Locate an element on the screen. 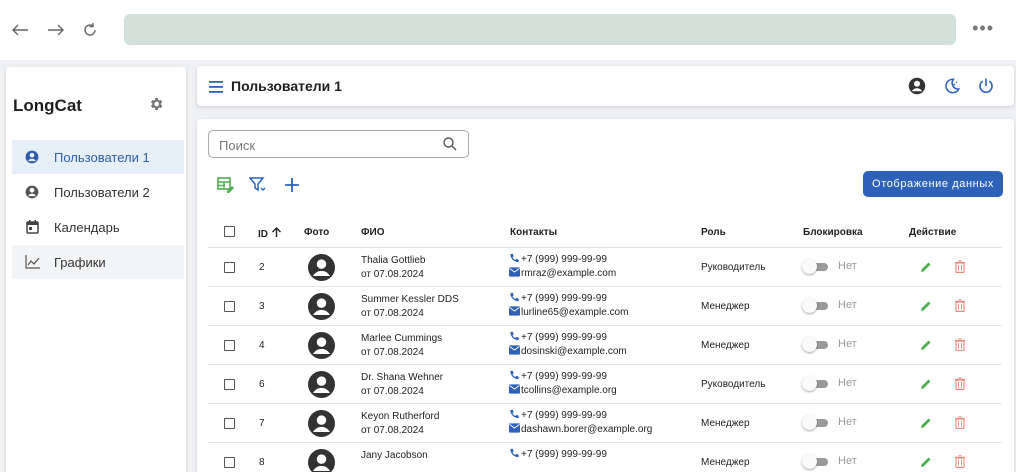 This screenshot has height=472, width=1016. theme-moon-icon is located at coordinates (952, 86).